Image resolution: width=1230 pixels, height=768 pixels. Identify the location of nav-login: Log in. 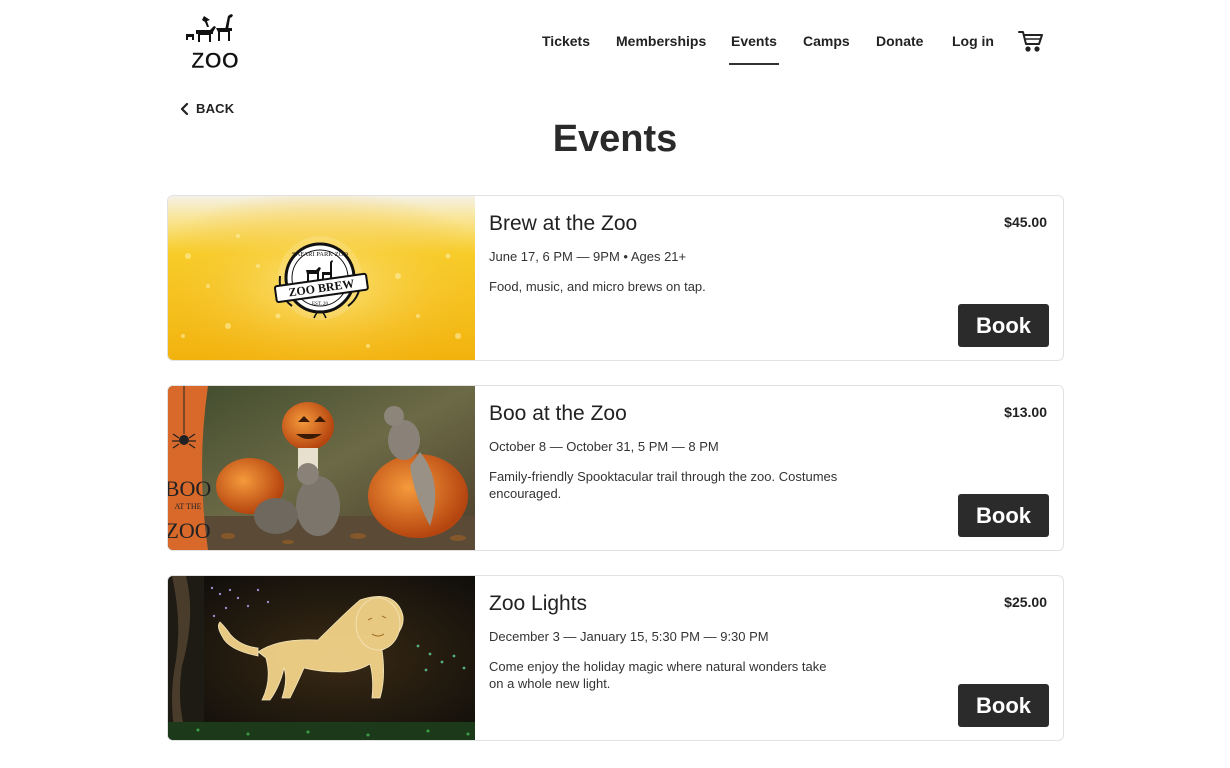
(973, 41).